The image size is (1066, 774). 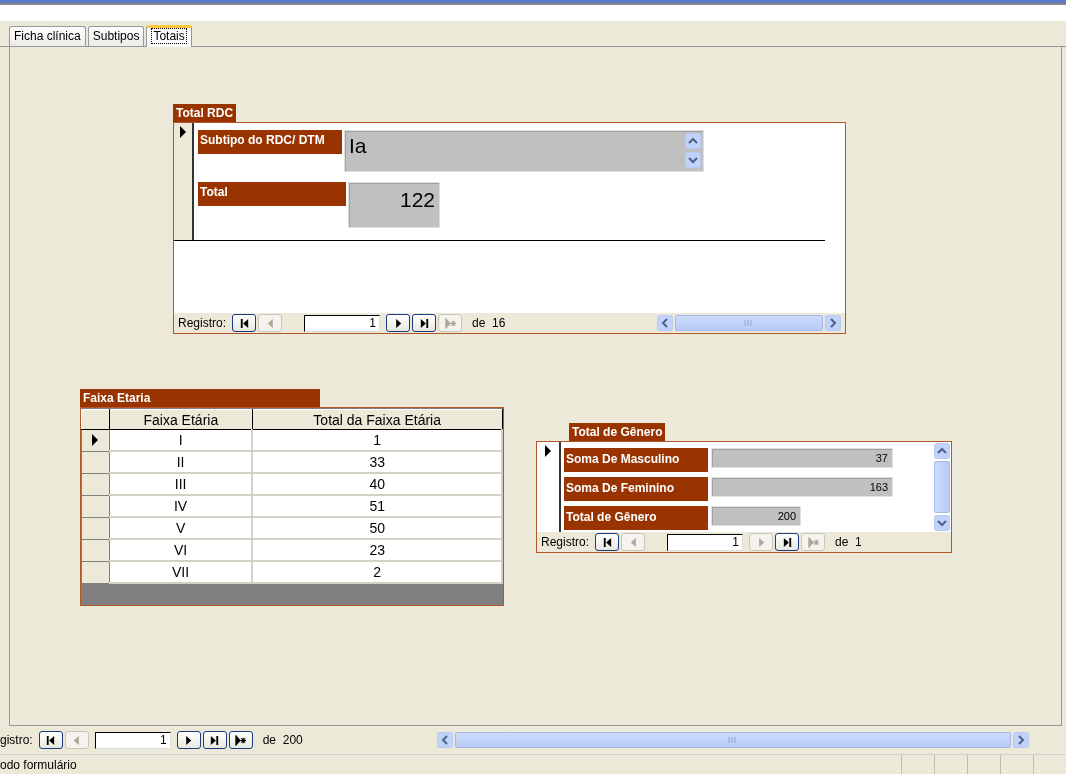 I want to click on field-label: Total, so click(x=272, y=194).